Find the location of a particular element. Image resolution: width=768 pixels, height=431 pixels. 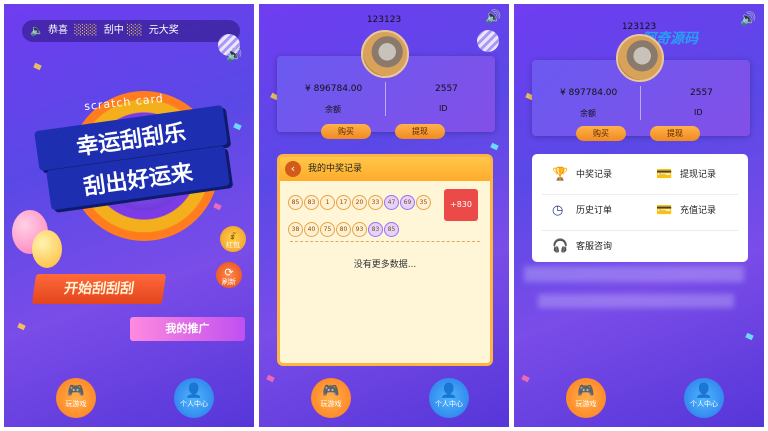

menu-order-history-label: 历史订单 is located at coordinates (594, 211).